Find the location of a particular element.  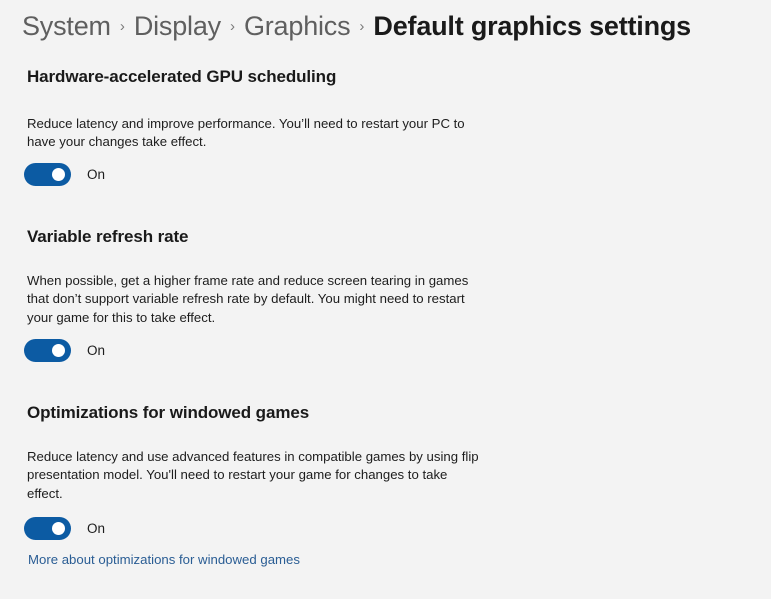

section-title-gpu-scheduling: Hardware-accelerated GPU scheduling is located at coordinates (182, 76).